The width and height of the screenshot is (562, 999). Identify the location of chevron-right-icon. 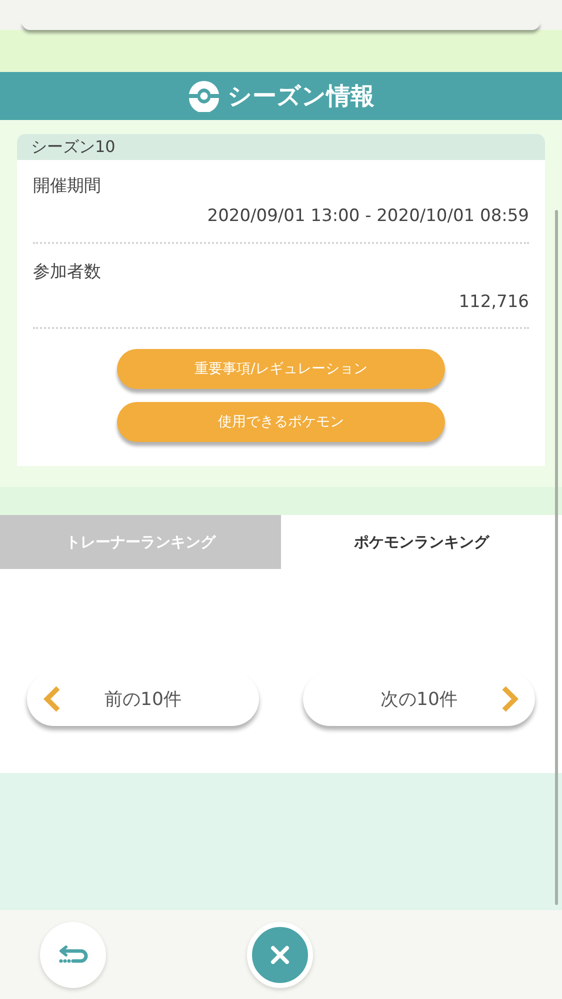
(510, 699).